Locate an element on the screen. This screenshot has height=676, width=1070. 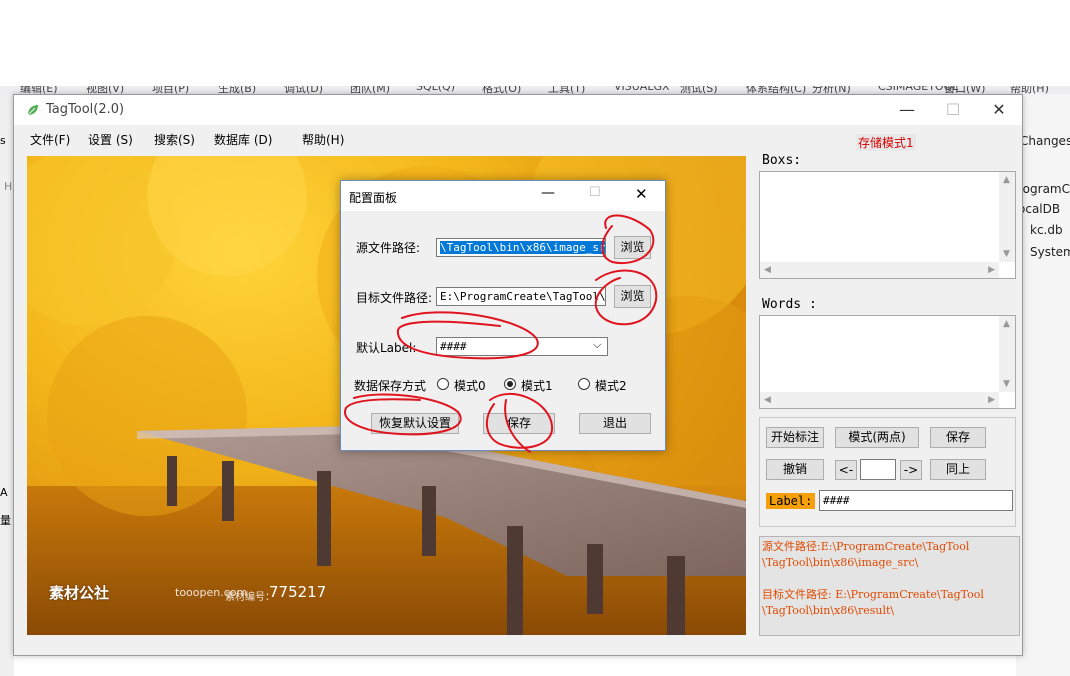
window-title: TagTool(2.0) is located at coordinates (85, 109).